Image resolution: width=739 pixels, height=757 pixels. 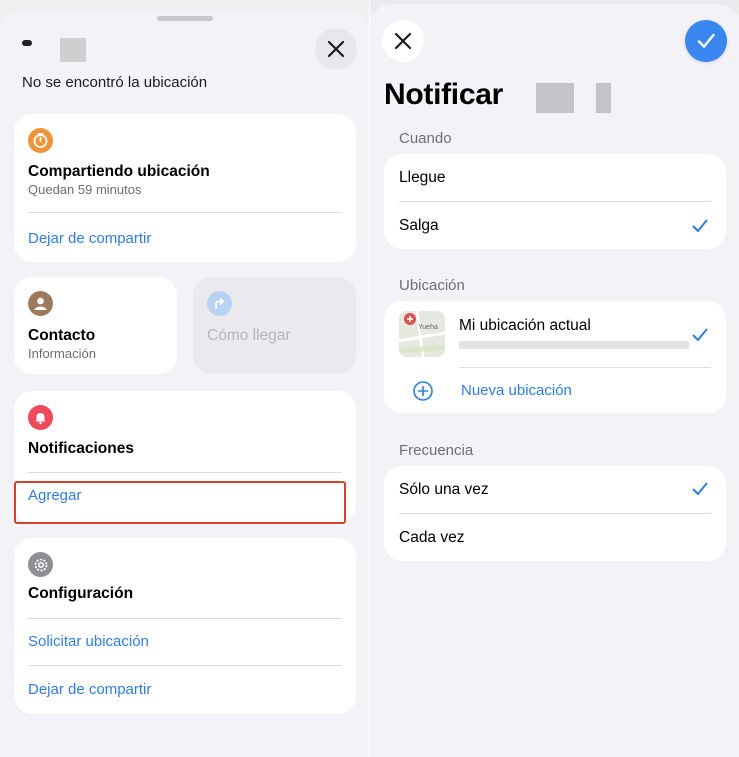 What do you see at coordinates (425, 138) in the screenshot?
I see `when-section-header: Cuando` at bounding box center [425, 138].